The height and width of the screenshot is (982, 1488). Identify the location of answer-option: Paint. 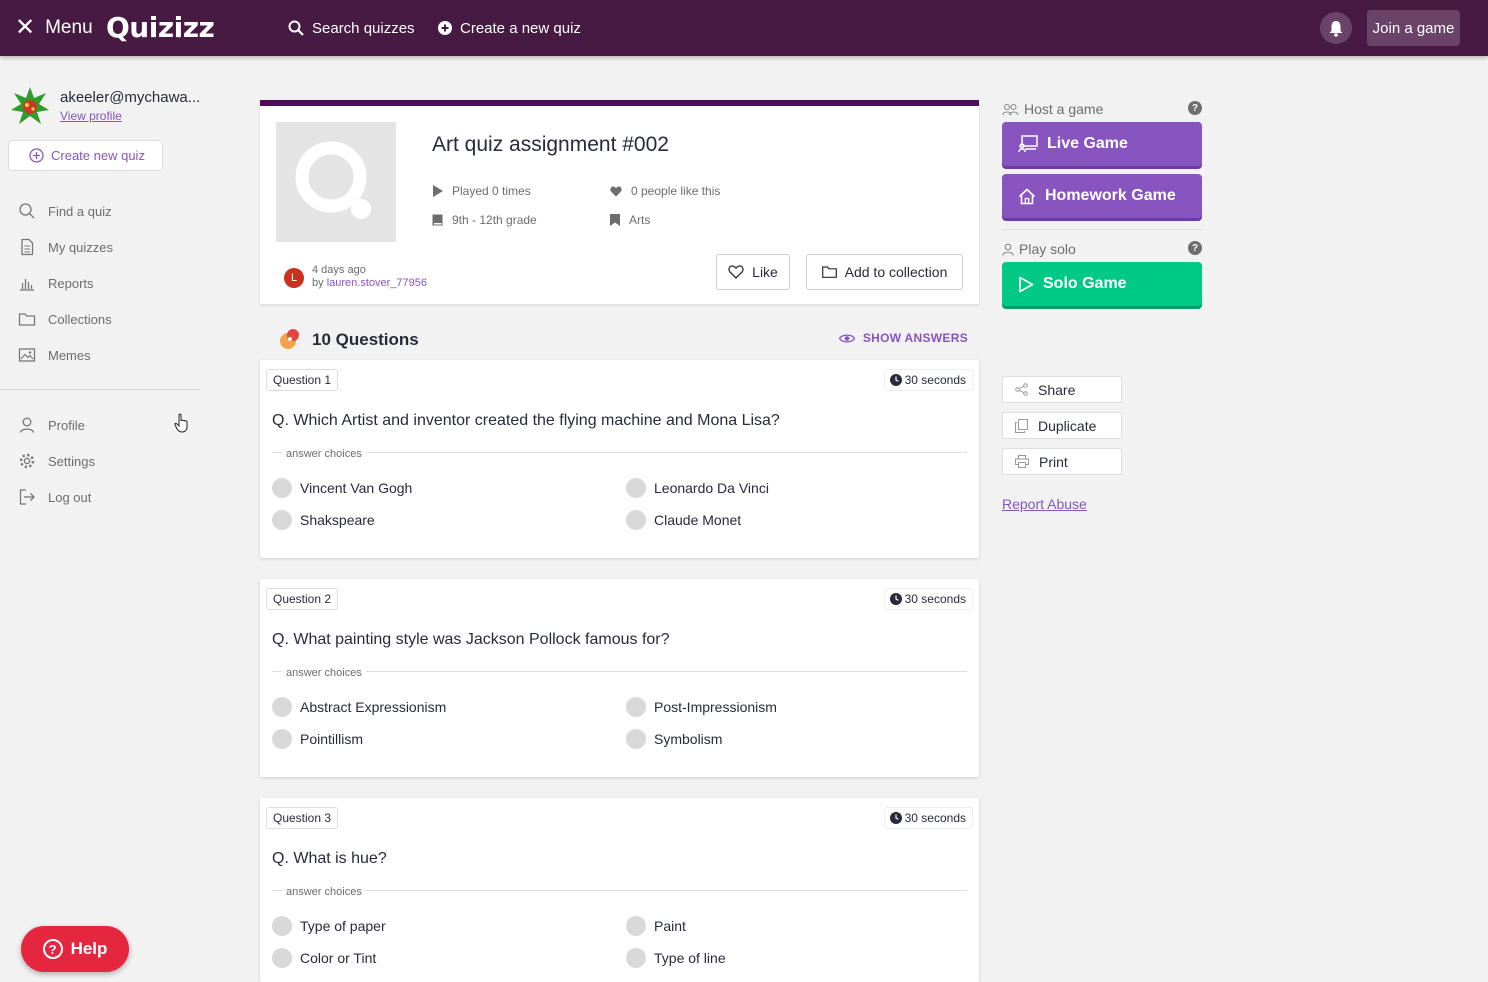
(656, 926).